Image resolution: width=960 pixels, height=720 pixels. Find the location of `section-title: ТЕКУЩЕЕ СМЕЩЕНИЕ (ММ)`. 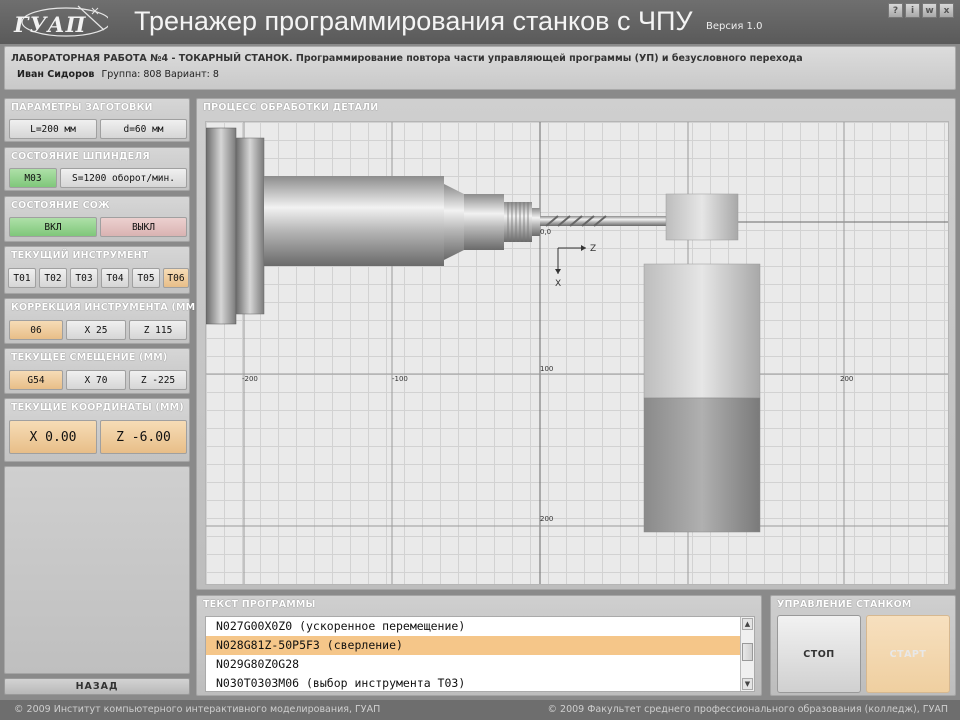

section-title: ТЕКУЩЕЕ СМЕЩЕНИЕ (ММ) is located at coordinates (89, 357).